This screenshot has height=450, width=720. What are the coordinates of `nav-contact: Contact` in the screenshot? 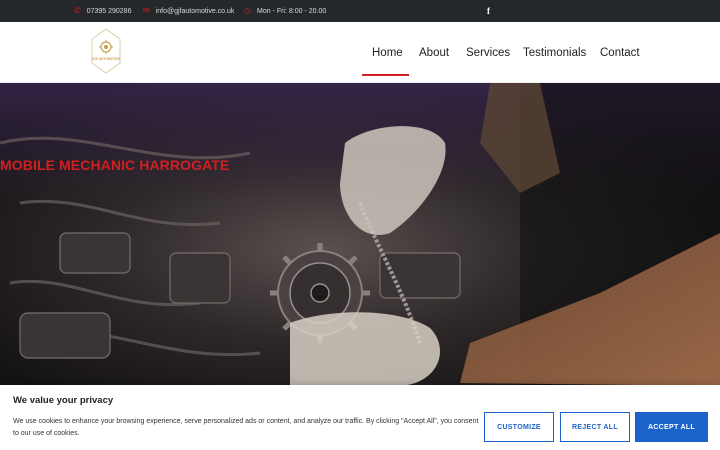 It's located at (620, 52).